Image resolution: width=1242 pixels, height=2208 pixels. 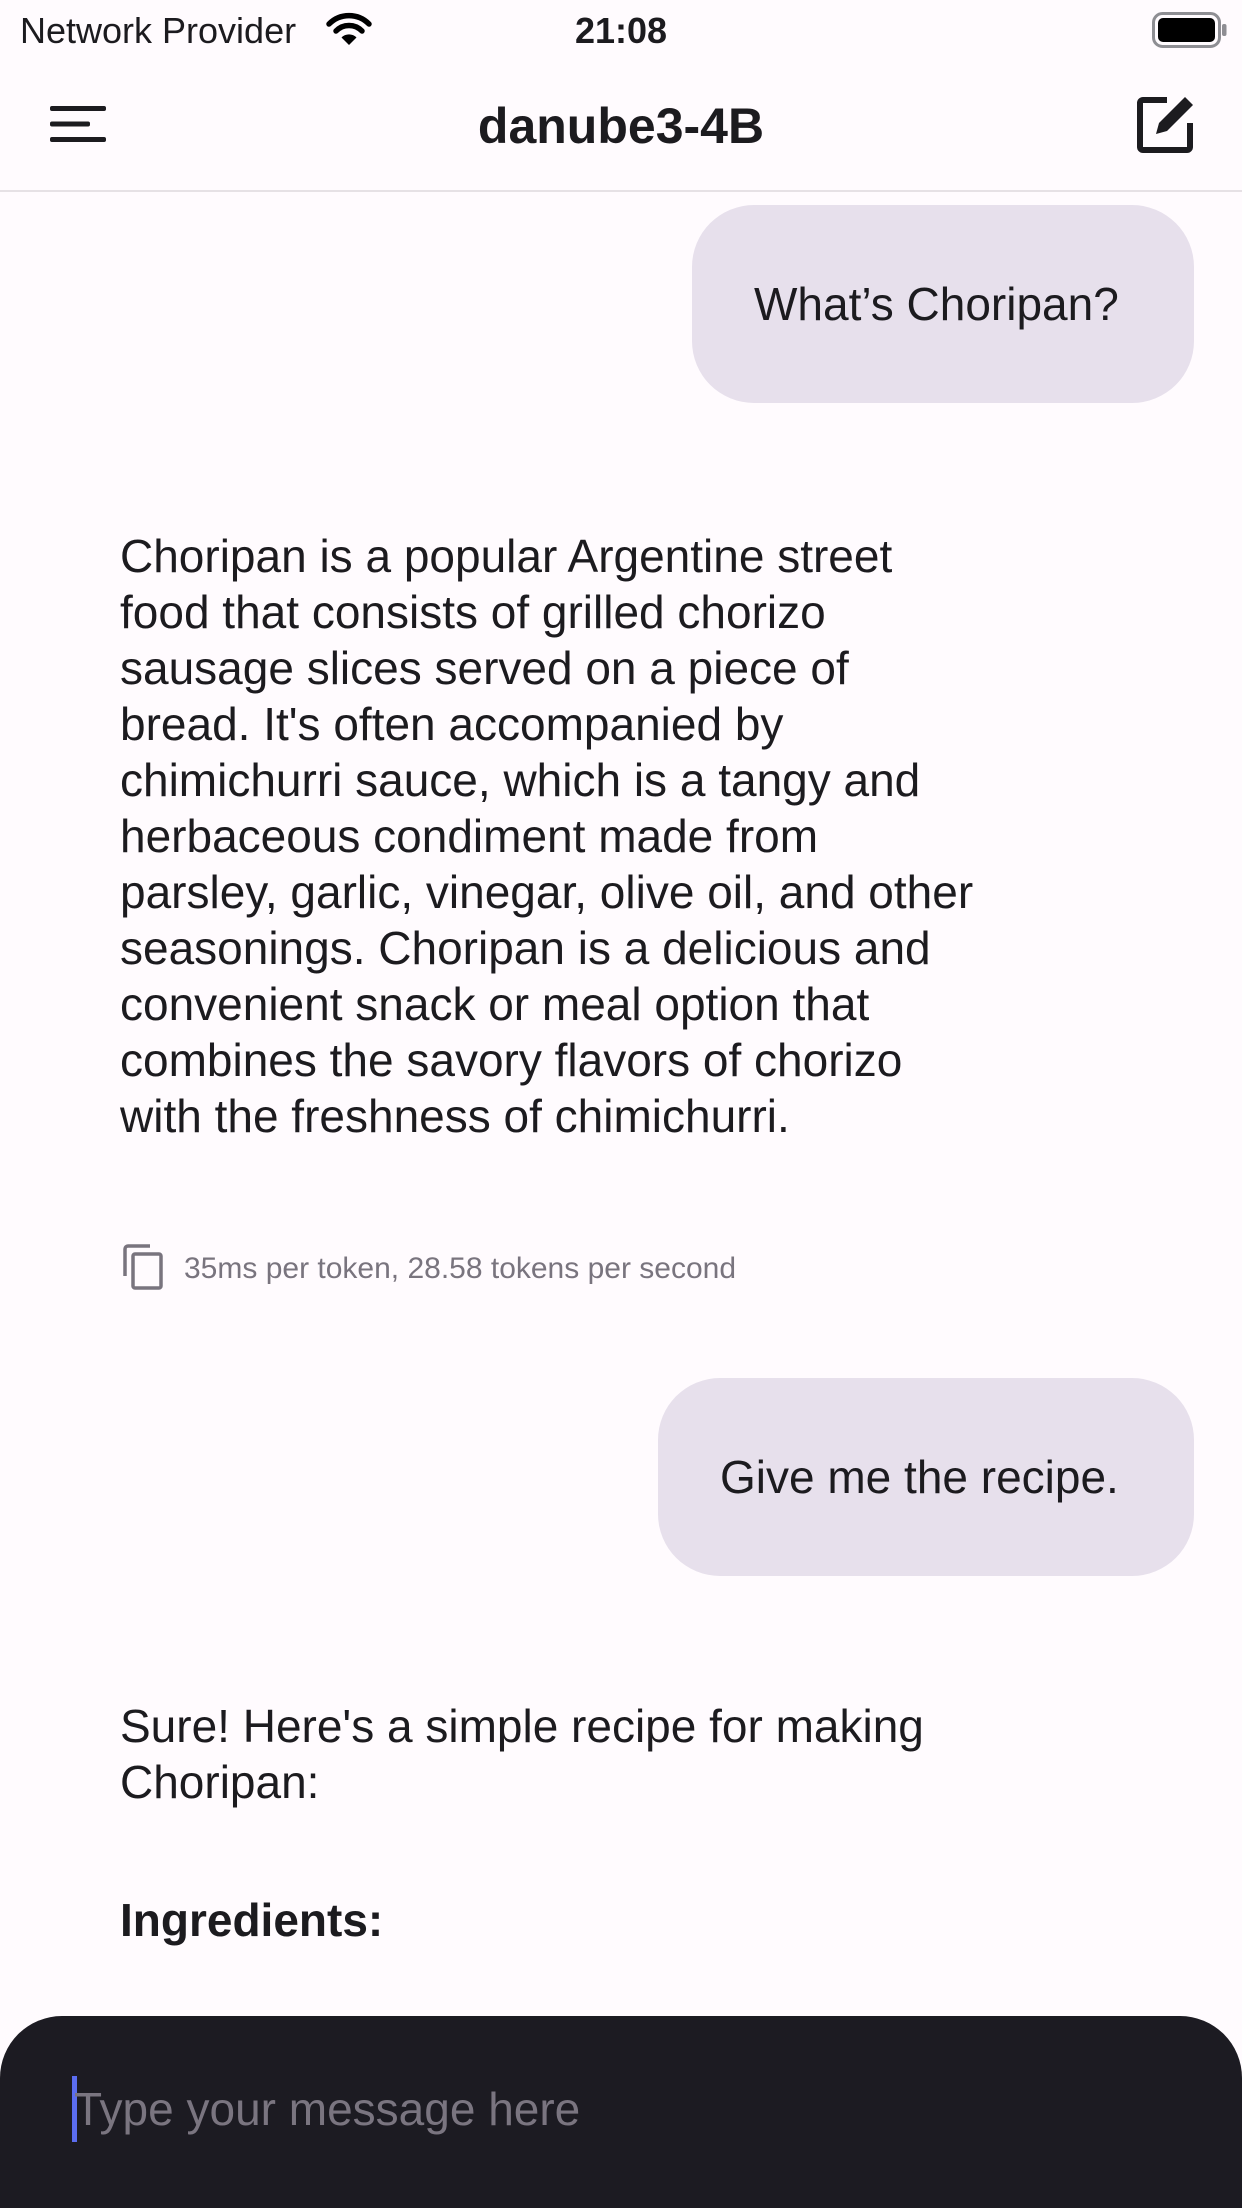 I want to click on user-message: Give me the recipe., so click(x=926, y=1477).